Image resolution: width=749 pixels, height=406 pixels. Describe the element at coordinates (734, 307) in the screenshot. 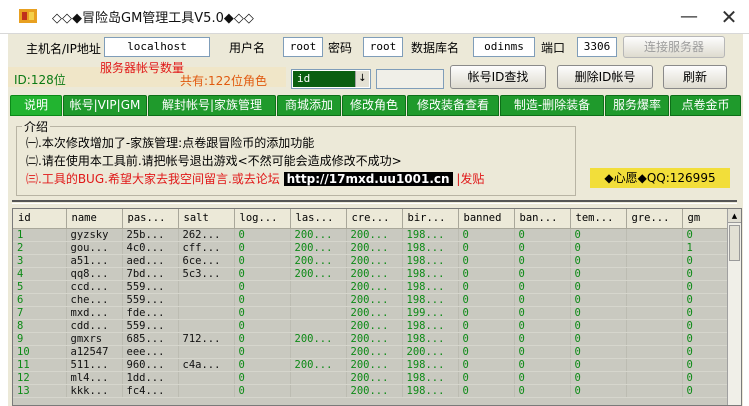

I see `vertical-scrollbar: ▲` at that location.